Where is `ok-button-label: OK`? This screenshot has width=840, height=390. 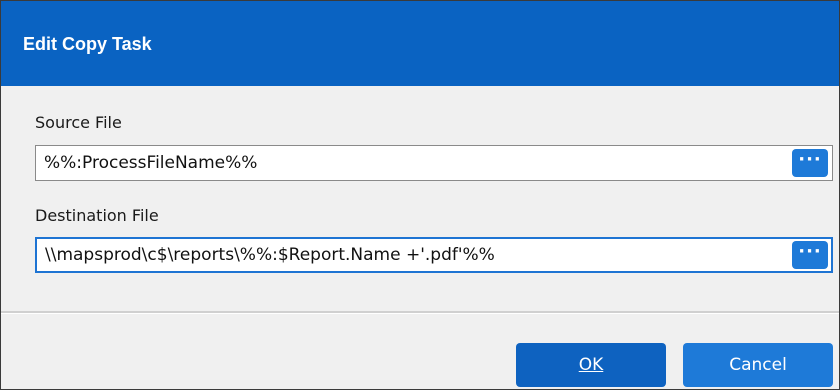 ok-button-label: OK is located at coordinates (591, 365).